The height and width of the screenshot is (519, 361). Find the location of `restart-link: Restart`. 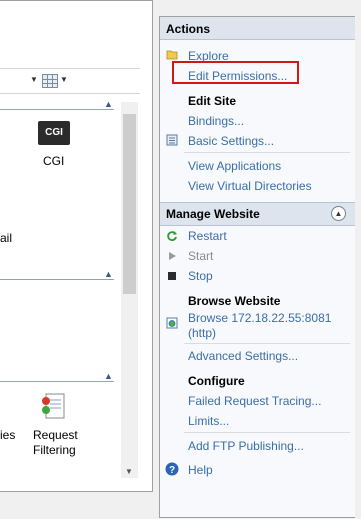

restart-link: Restart is located at coordinates (207, 236).